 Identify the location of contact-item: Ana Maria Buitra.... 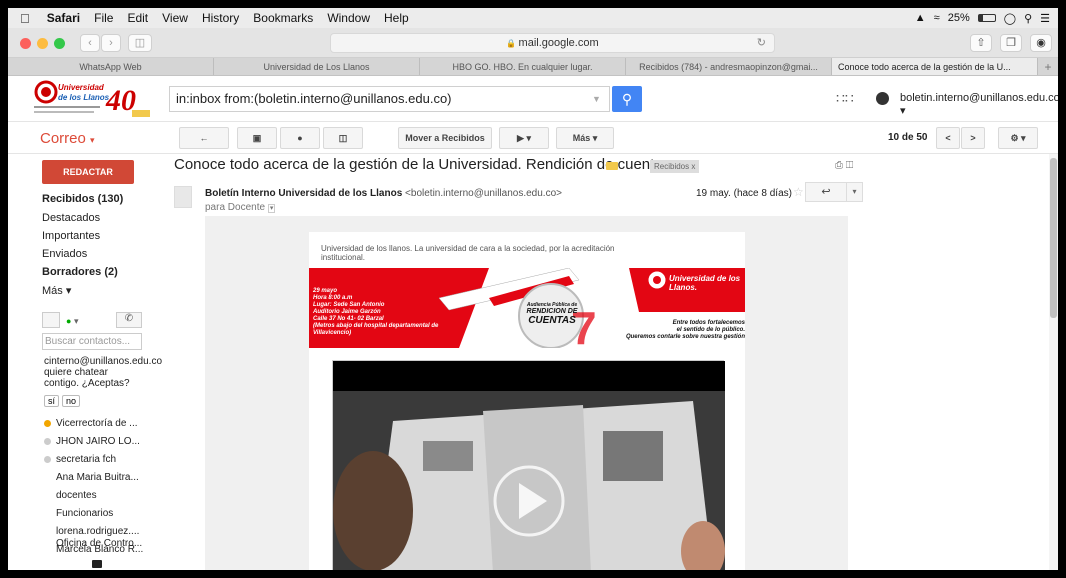
(97, 477).